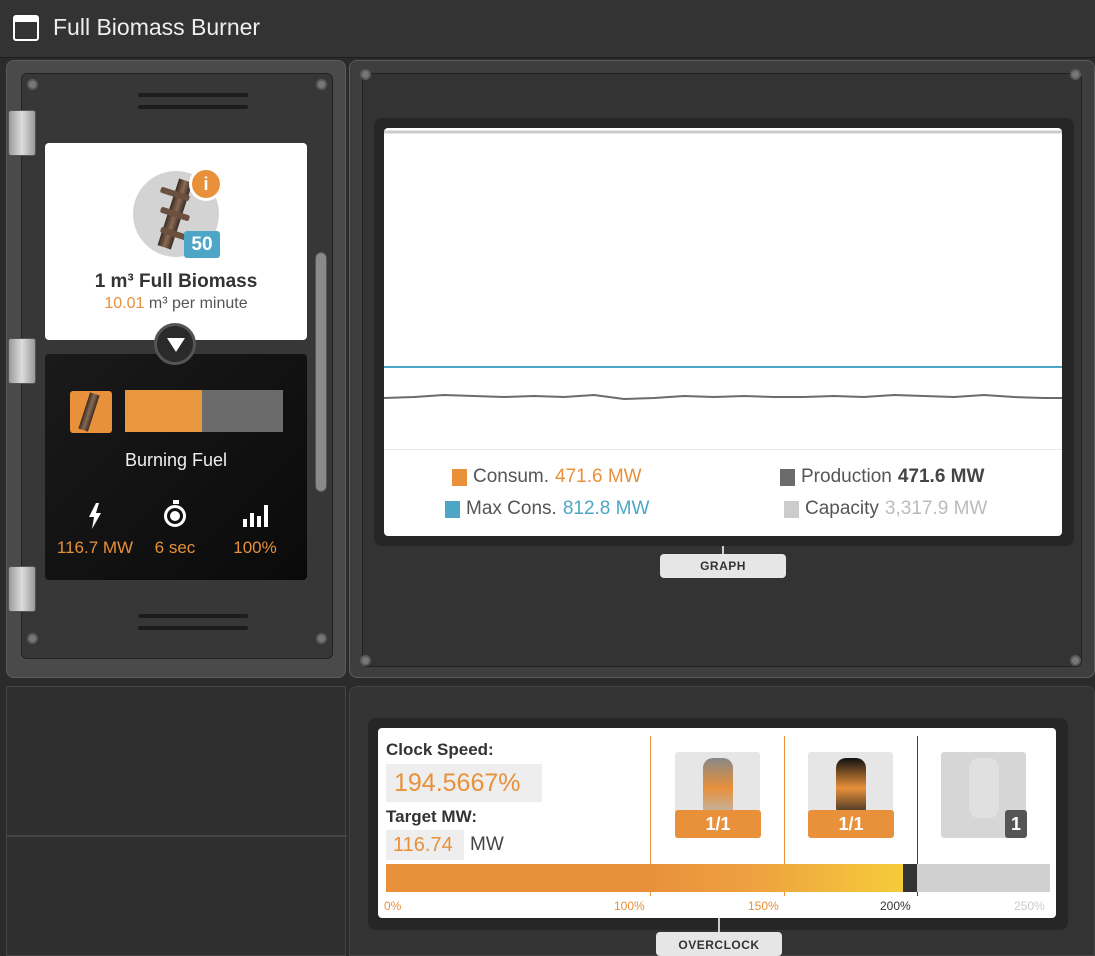 The height and width of the screenshot is (956, 1095). I want to click on burn-time-stat: 6 sec, so click(175, 529).